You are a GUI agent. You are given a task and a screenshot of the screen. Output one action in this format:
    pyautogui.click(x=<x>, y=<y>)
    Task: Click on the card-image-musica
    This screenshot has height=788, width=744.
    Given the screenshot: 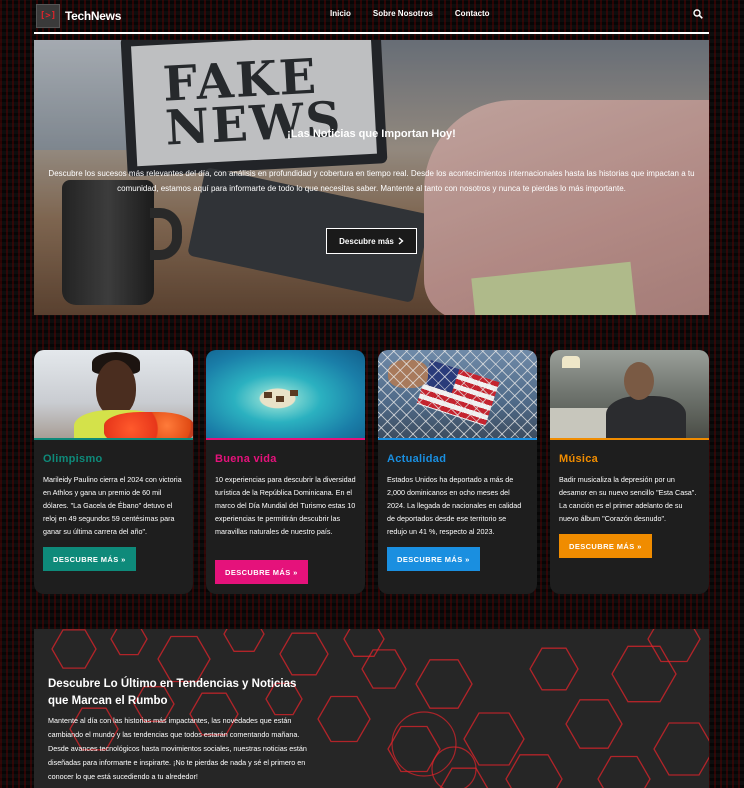 What is the action you would take?
    pyautogui.click(x=629, y=394)
    